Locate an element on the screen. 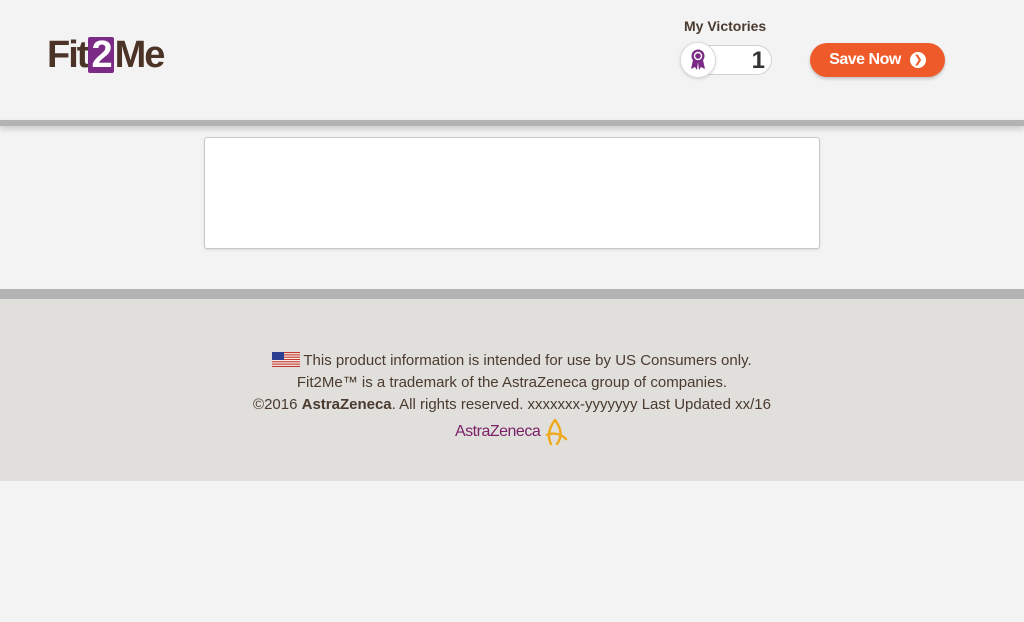 This screenshot has width=1024, height=622. victories-count: 1 is located at coordinates (758, 60).